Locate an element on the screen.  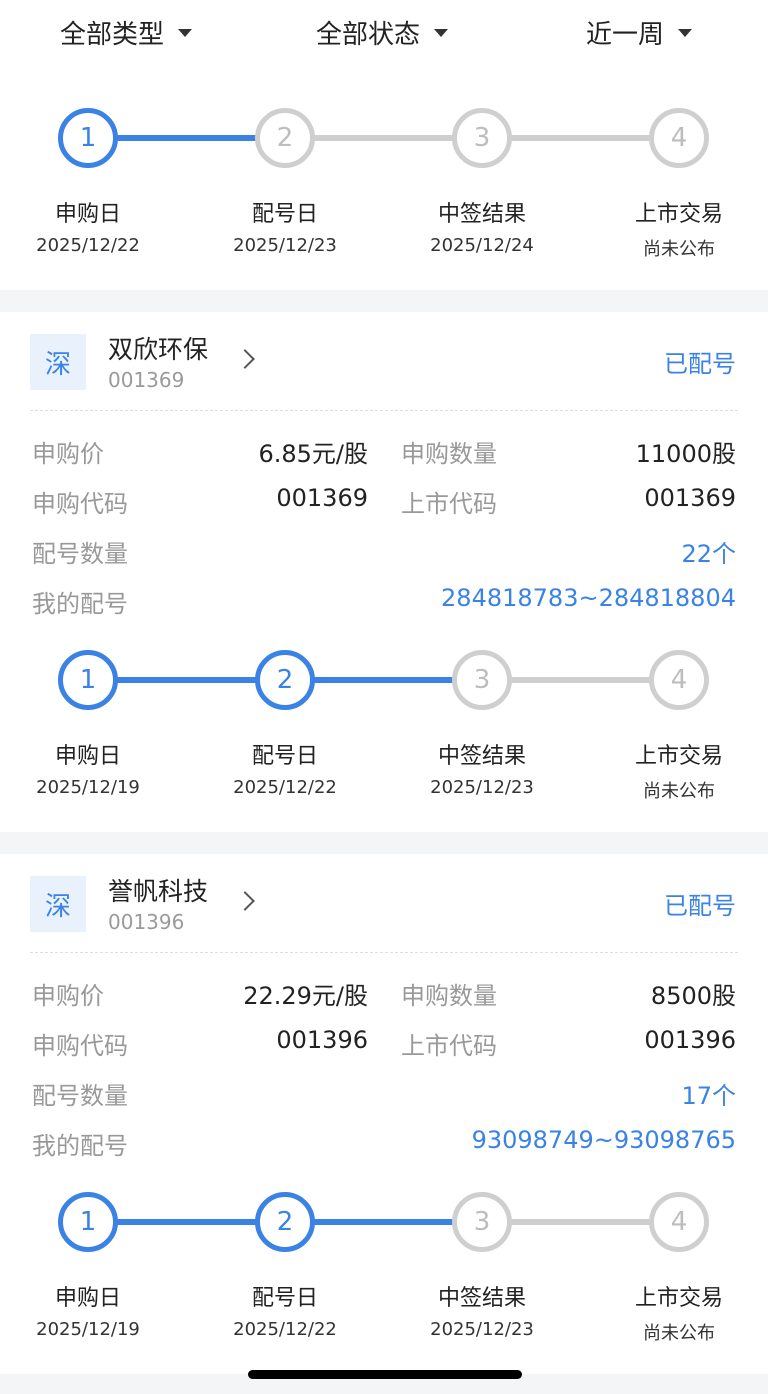
alloc-count-value: 17个 is located at coordinates (708, 1096).